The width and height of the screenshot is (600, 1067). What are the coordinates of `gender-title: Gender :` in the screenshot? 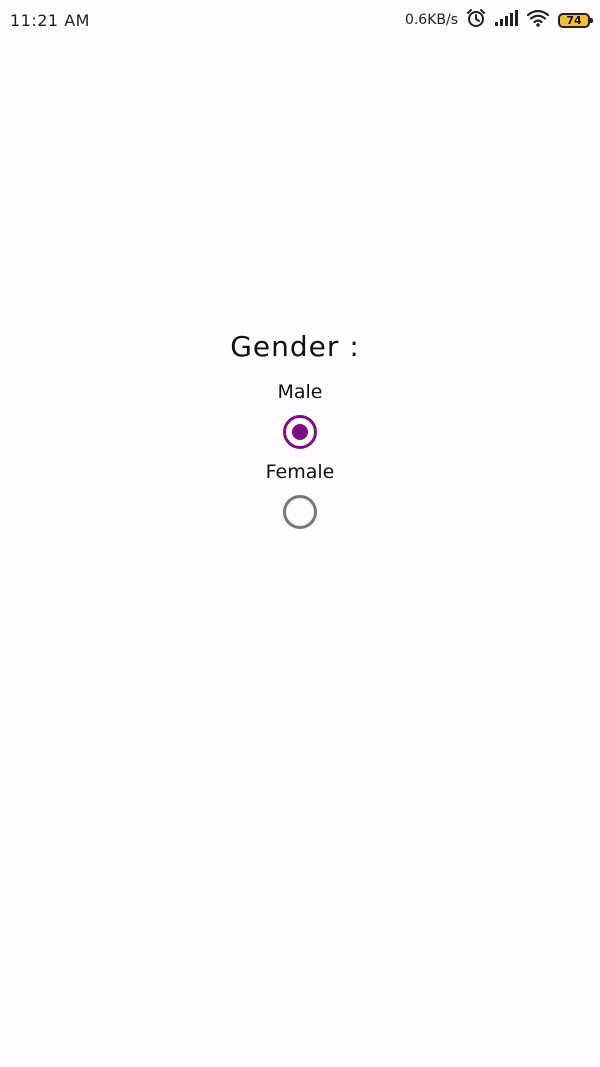 It's located at (295, 346).